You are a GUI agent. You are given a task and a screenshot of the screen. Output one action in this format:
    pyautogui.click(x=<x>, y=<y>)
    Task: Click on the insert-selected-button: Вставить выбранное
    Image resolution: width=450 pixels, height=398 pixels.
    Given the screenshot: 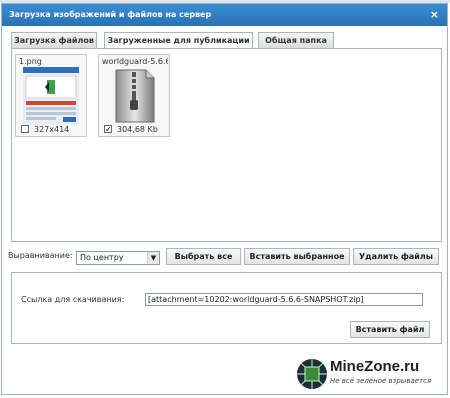 What is the action you would take?
    pyautogui.click(x=297, y=256)
    